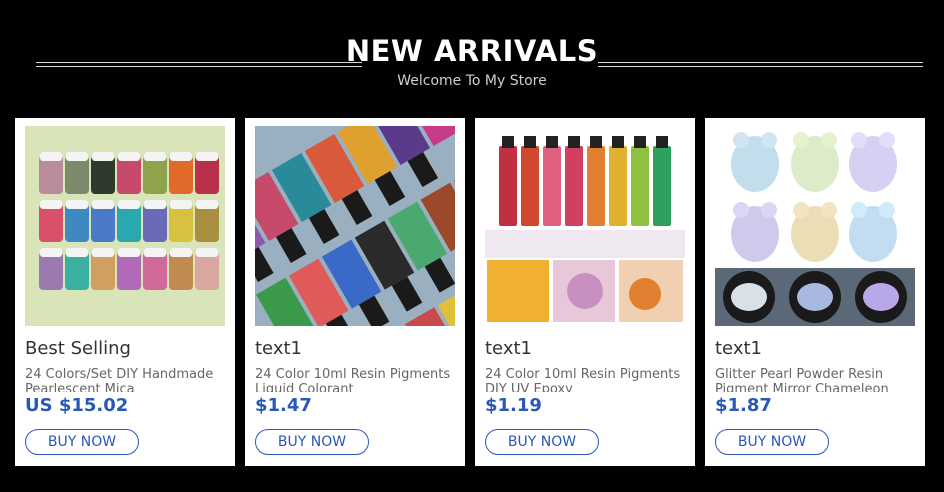 This screenshot has height=492, width=944. I want to click on glitter-bears-and-powder-image, so click(815, 226).